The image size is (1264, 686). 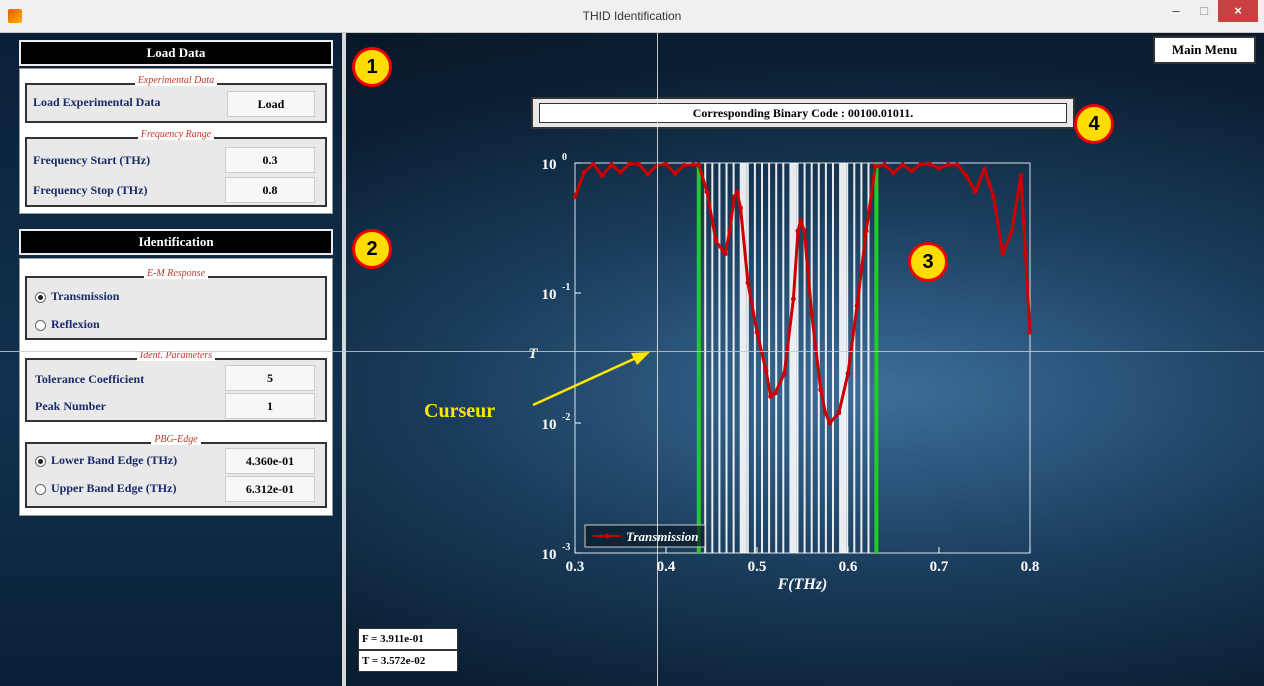 I want to click on upper-band-edge-line, so click(x=876, y=358).